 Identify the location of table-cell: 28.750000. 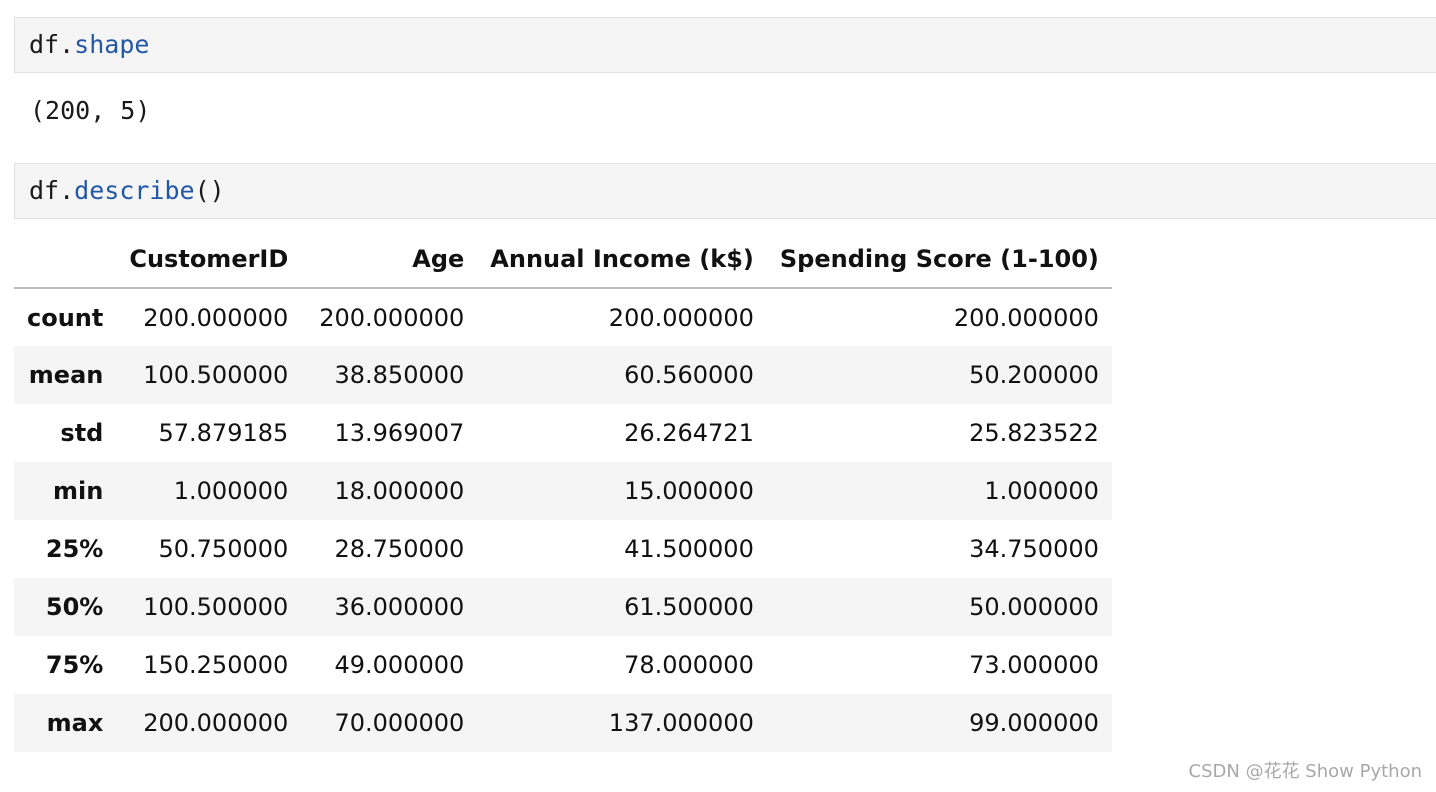
(399, 549).